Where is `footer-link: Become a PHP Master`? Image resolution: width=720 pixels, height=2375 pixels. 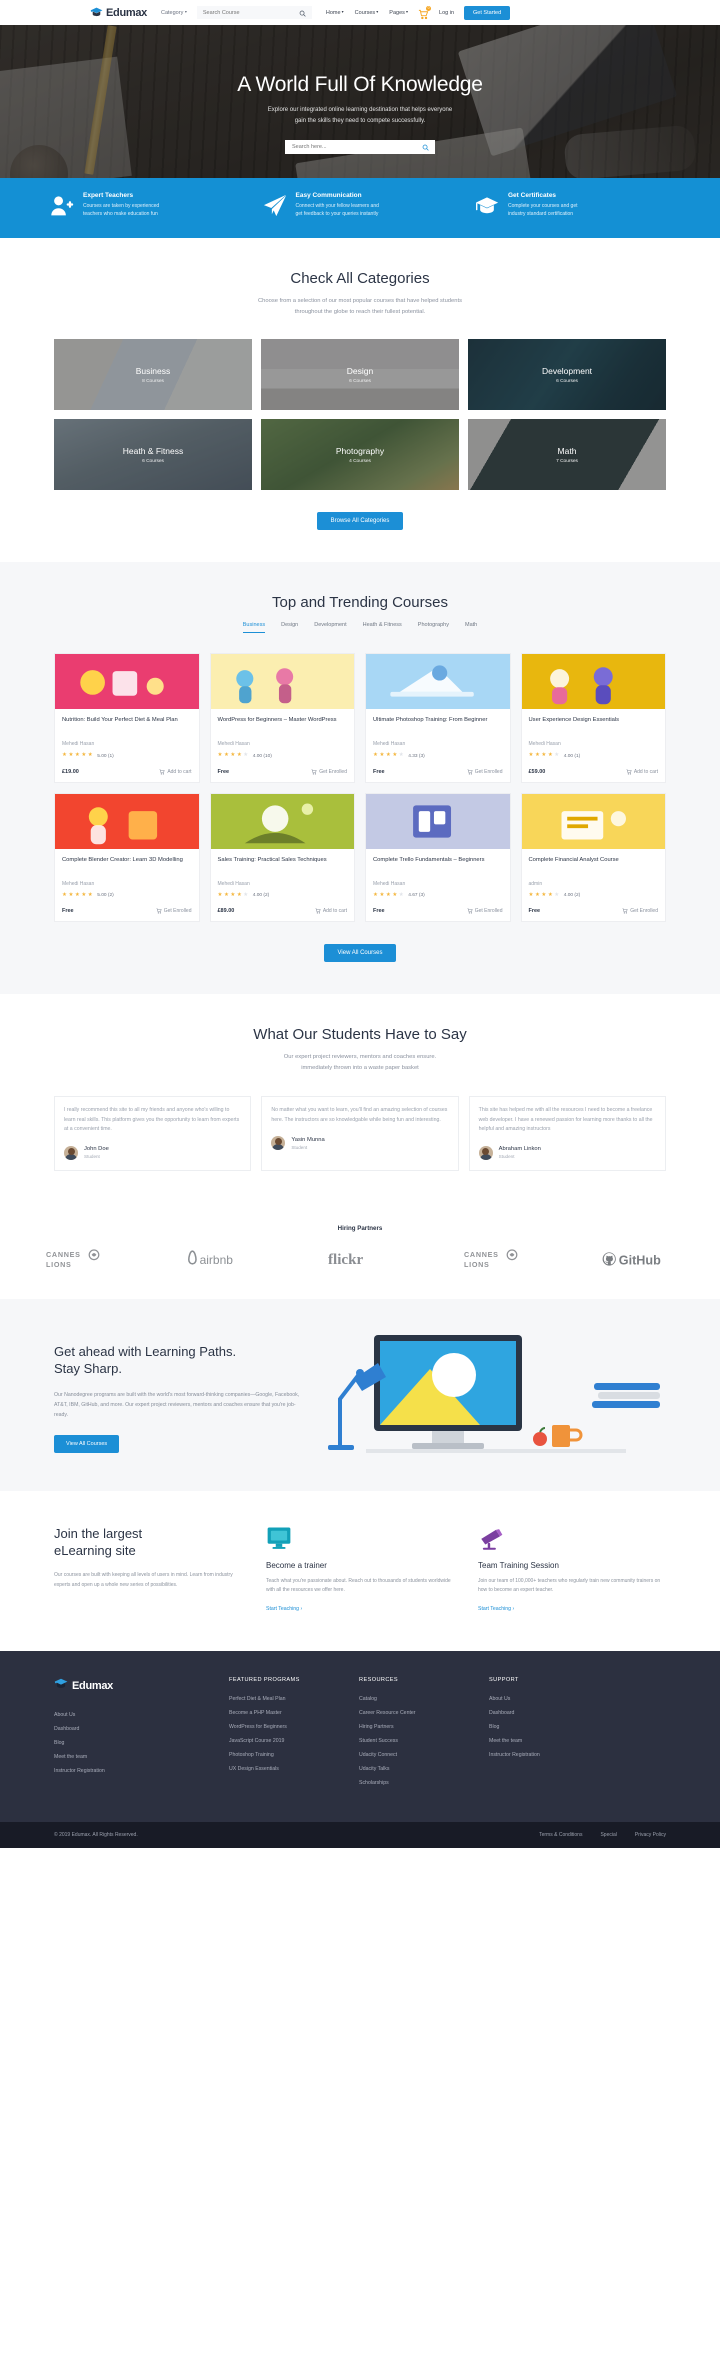
footer-link: Become a PHP Master is located at coordinates (294, 1713).